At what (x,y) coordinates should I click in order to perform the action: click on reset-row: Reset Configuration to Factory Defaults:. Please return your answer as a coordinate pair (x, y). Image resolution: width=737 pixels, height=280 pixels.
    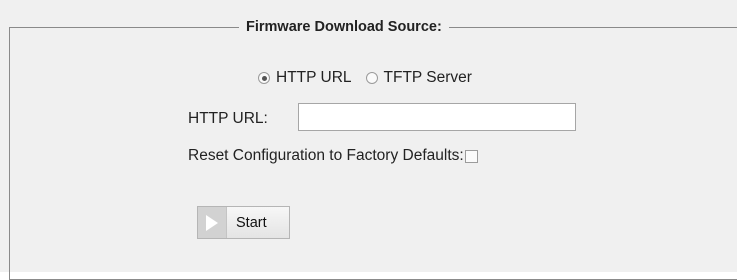
    Looking at the image, I should click on (333, 156).